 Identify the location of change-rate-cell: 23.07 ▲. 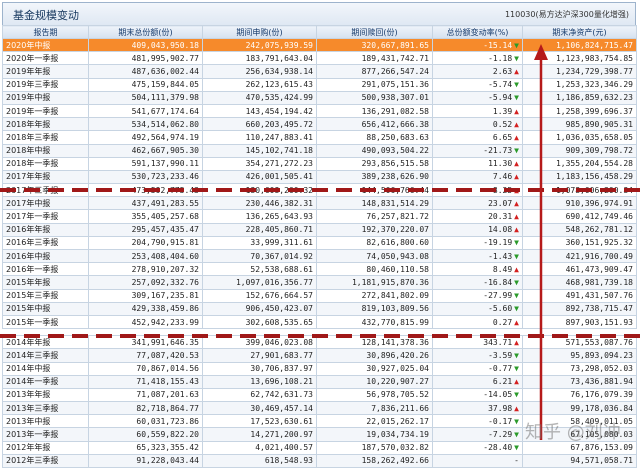
(477, 203).